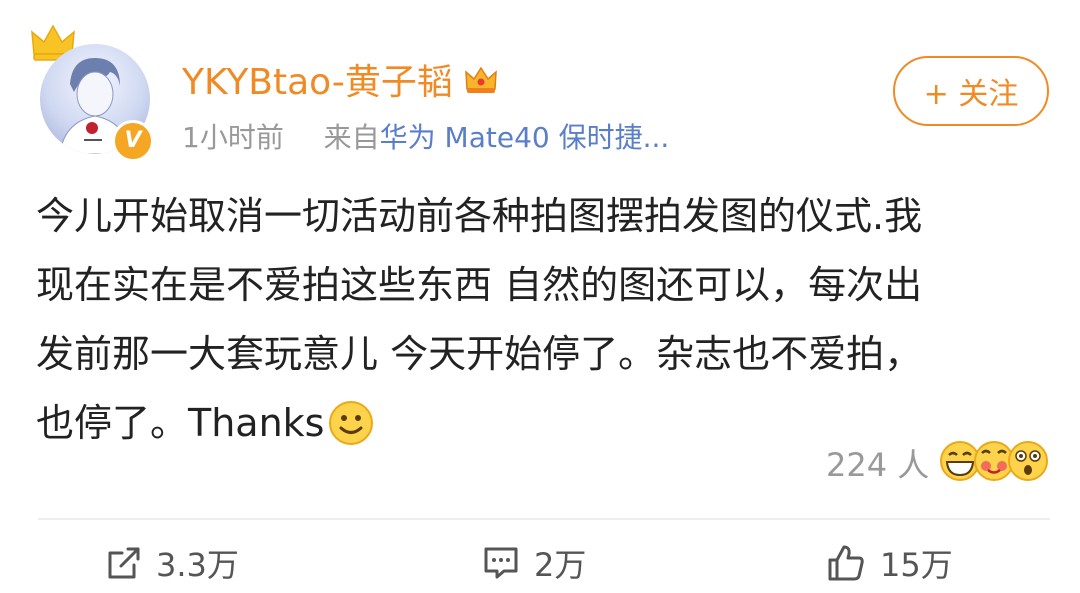  What do you see at coordinates (481, 79) in the screenshot?
I see `crown-icon` at bounding box center [481, 79].